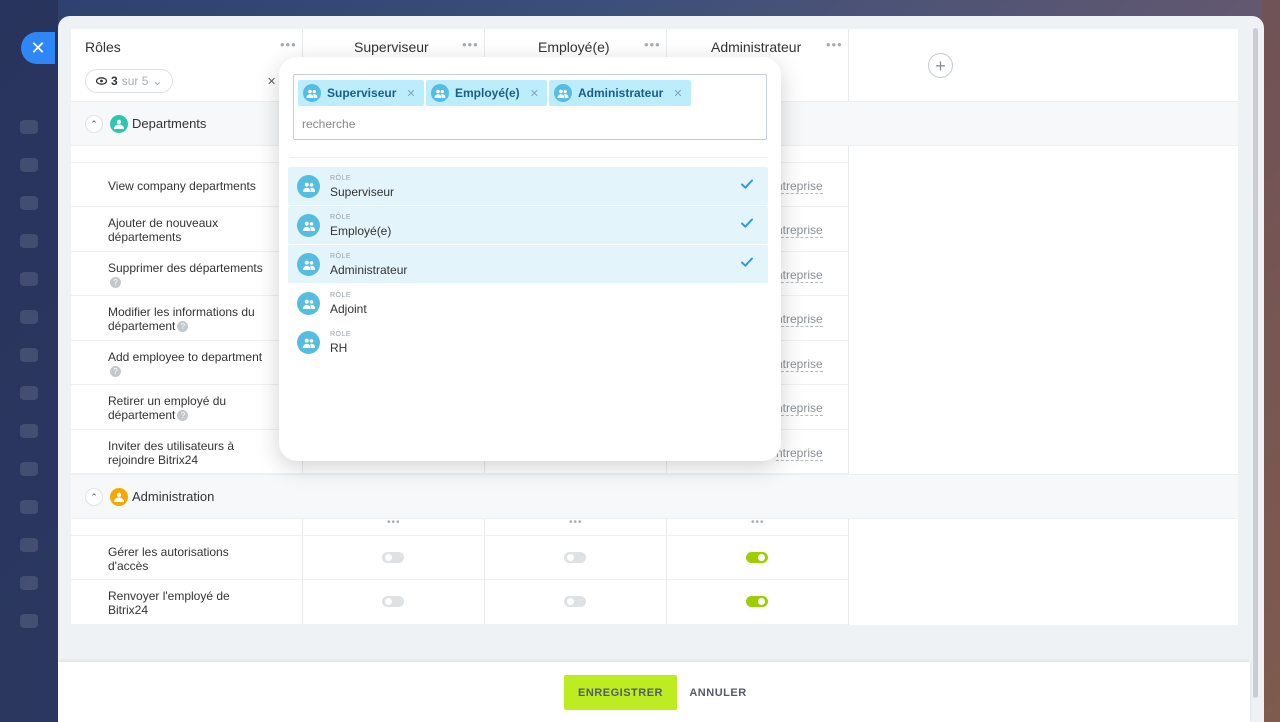  I want to click on chevron-down-icon: ⌄, so click(157, 81).